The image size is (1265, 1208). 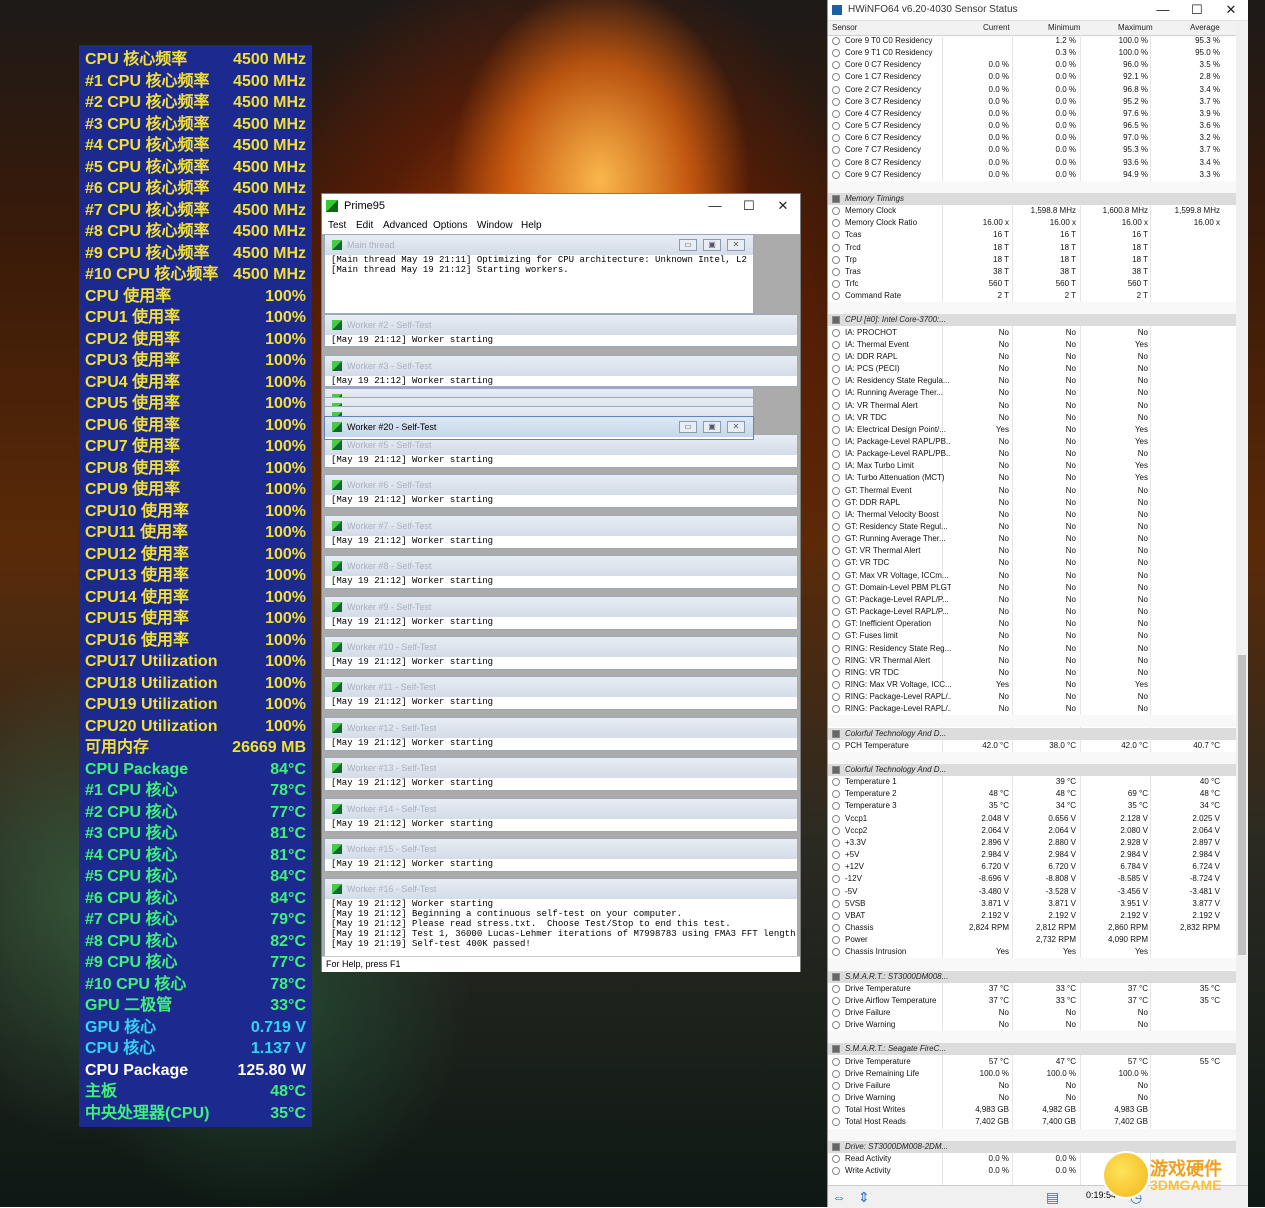 What do you see at coordinates (1032, 466) in the screenshot?
I see `sensor-row: IA: Max Turbo Limit No No Yes` at bounding box center [1032, 466].